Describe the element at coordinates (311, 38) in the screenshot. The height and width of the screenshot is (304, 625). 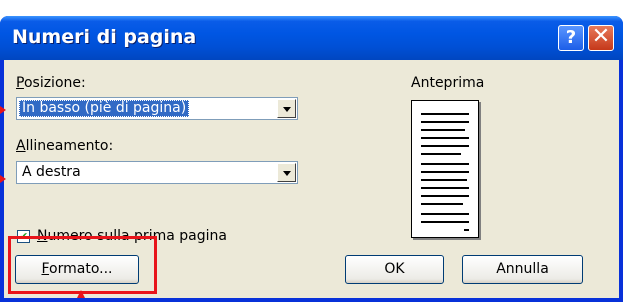
I see `title-bar: Numeri di pagina ? ✕` at that location.